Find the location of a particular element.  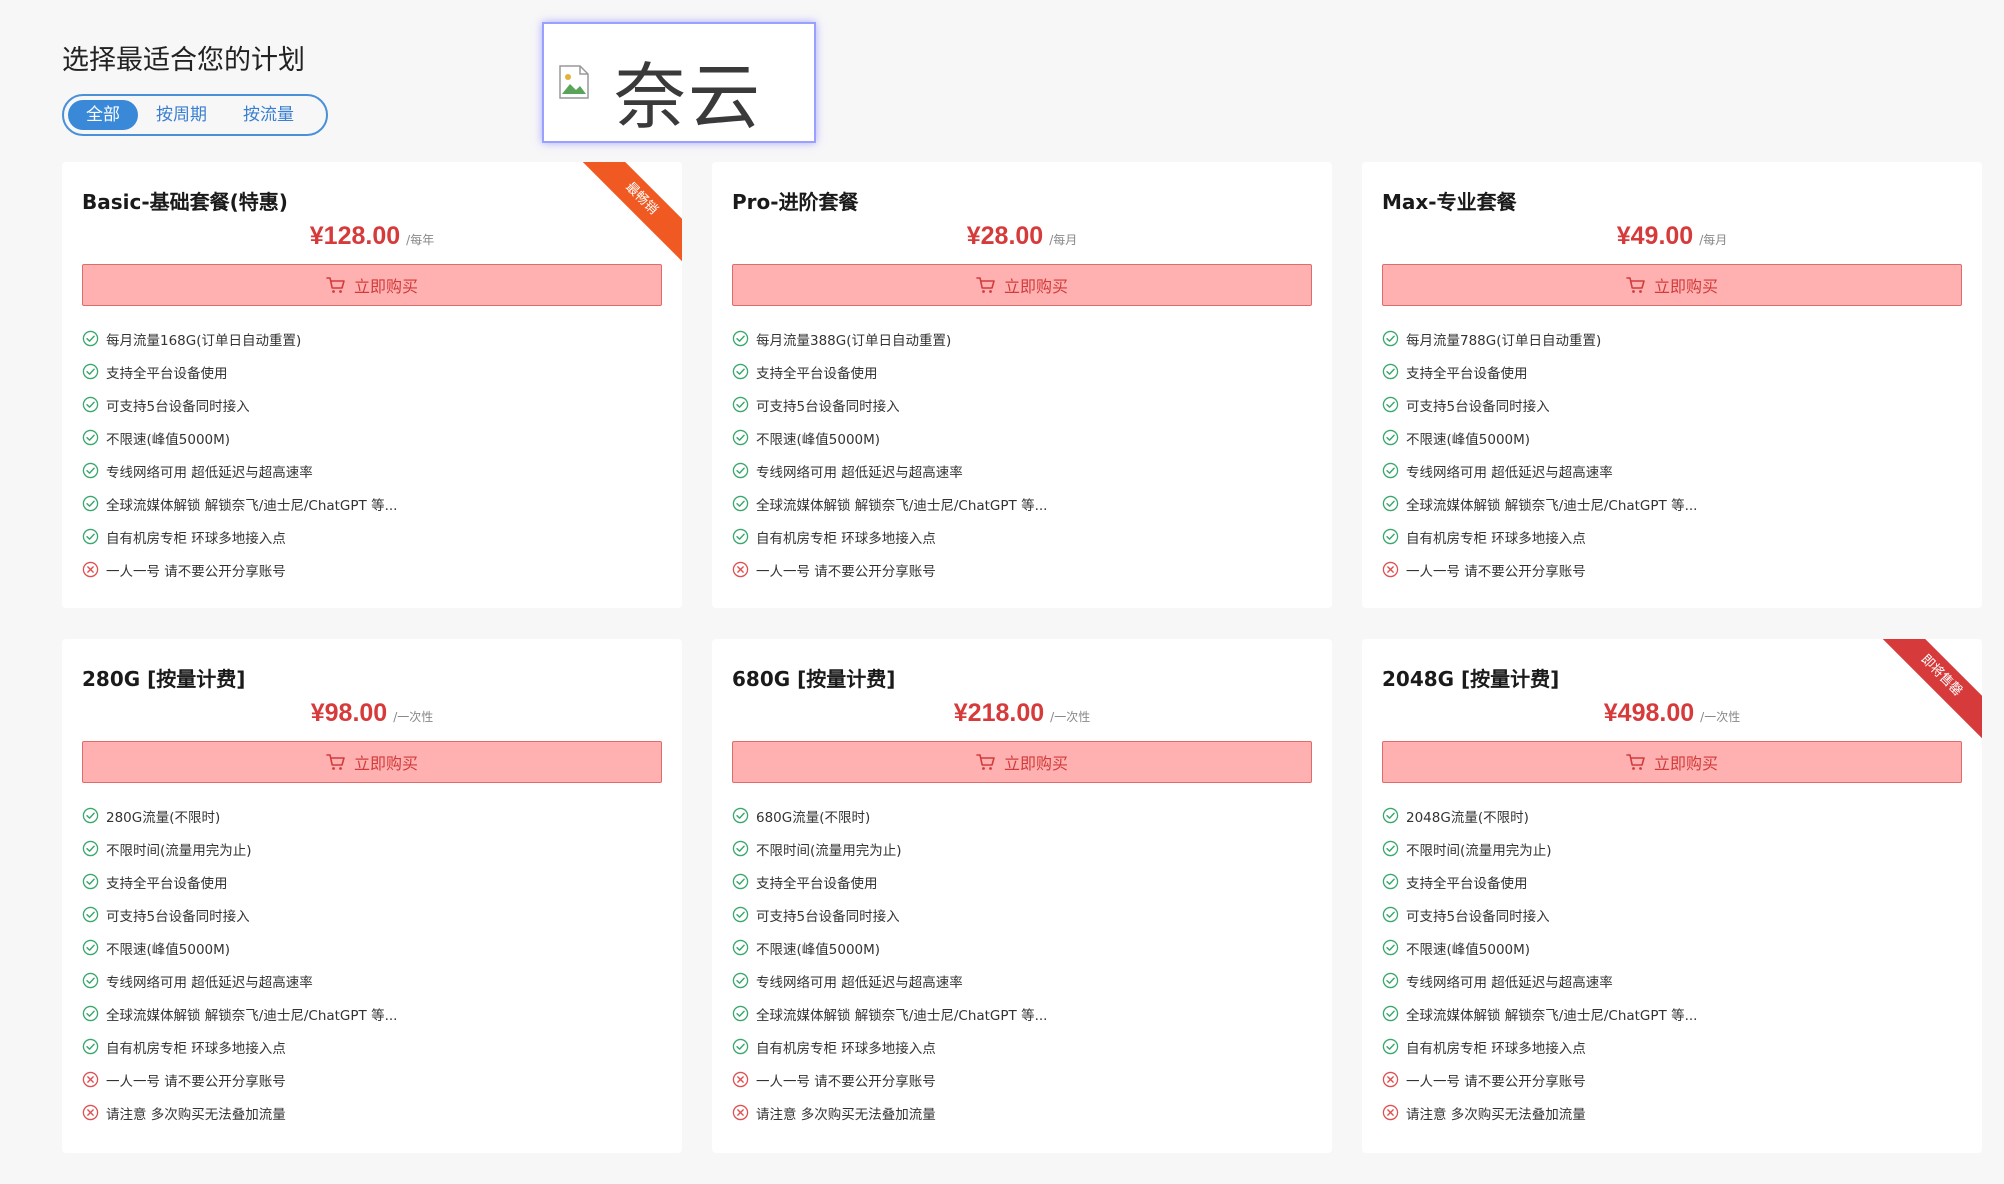

feature-item: 680G流量(不限时) is located at coordinates (1022, 815).